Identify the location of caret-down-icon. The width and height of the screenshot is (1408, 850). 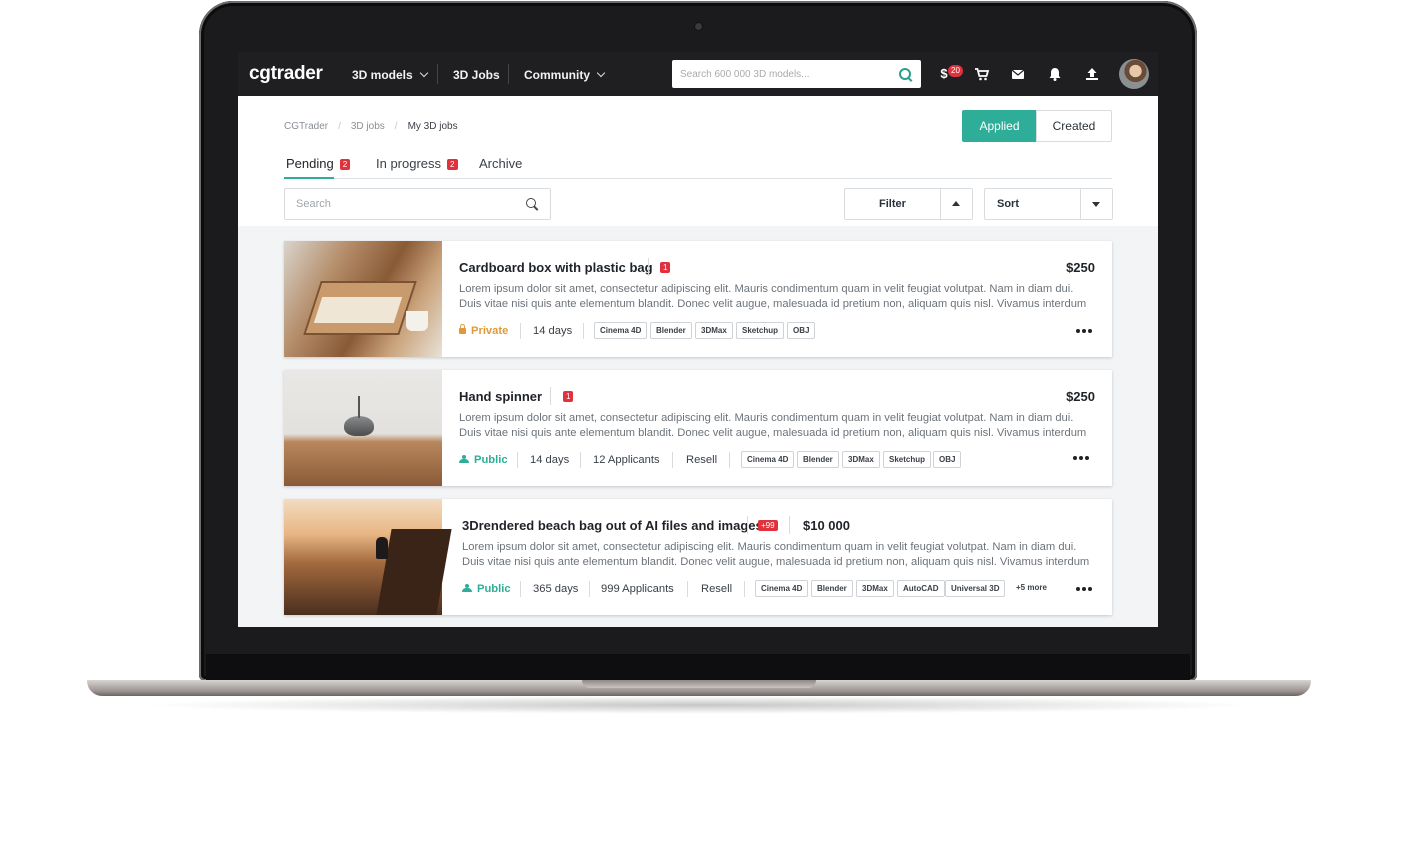
(1096, 204).